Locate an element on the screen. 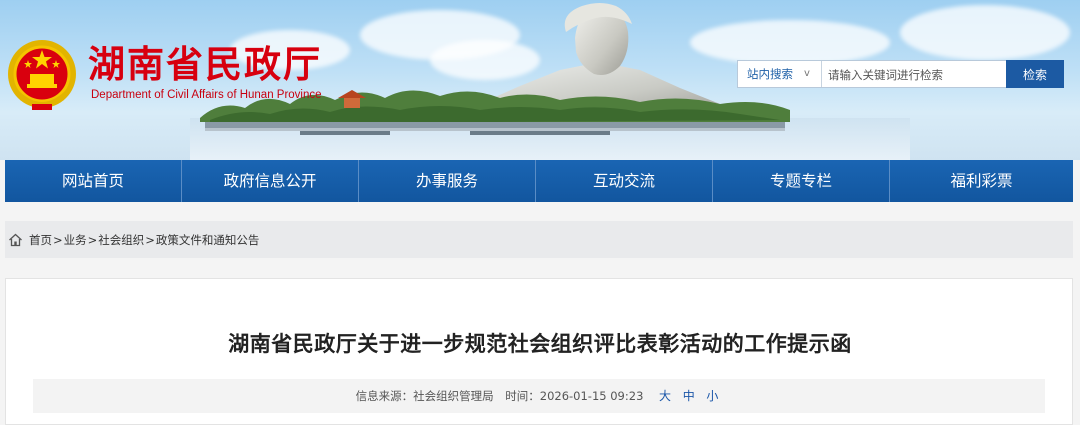  search-bar: 站内搜索 v 检索 is located at coordinates (900, 74).